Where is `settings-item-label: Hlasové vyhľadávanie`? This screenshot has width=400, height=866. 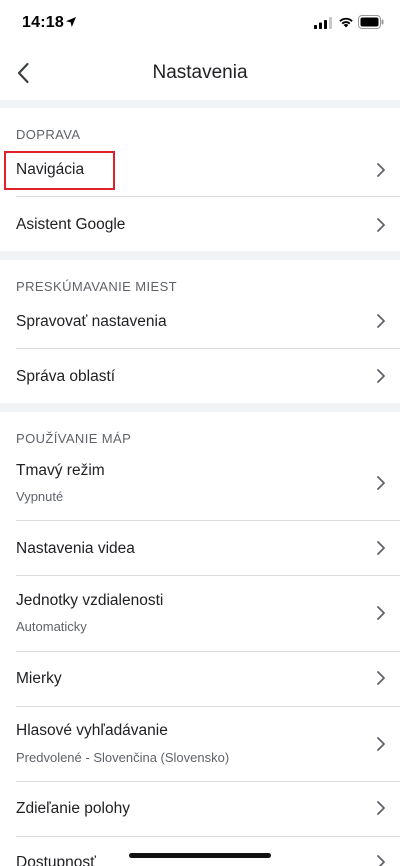
settings-item-label: Hlasové vyhľadávanie is located at coordinates (92, 730).